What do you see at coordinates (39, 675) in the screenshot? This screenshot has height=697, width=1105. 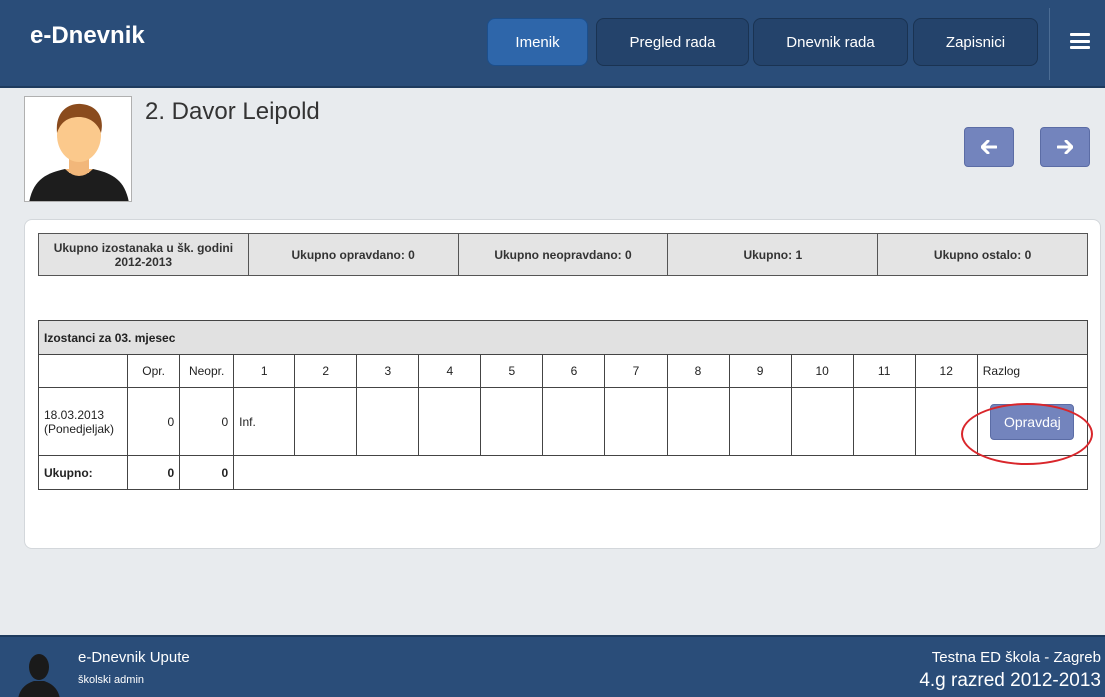 I see `user-silhouette-icon` at bounding box center [39, 675].